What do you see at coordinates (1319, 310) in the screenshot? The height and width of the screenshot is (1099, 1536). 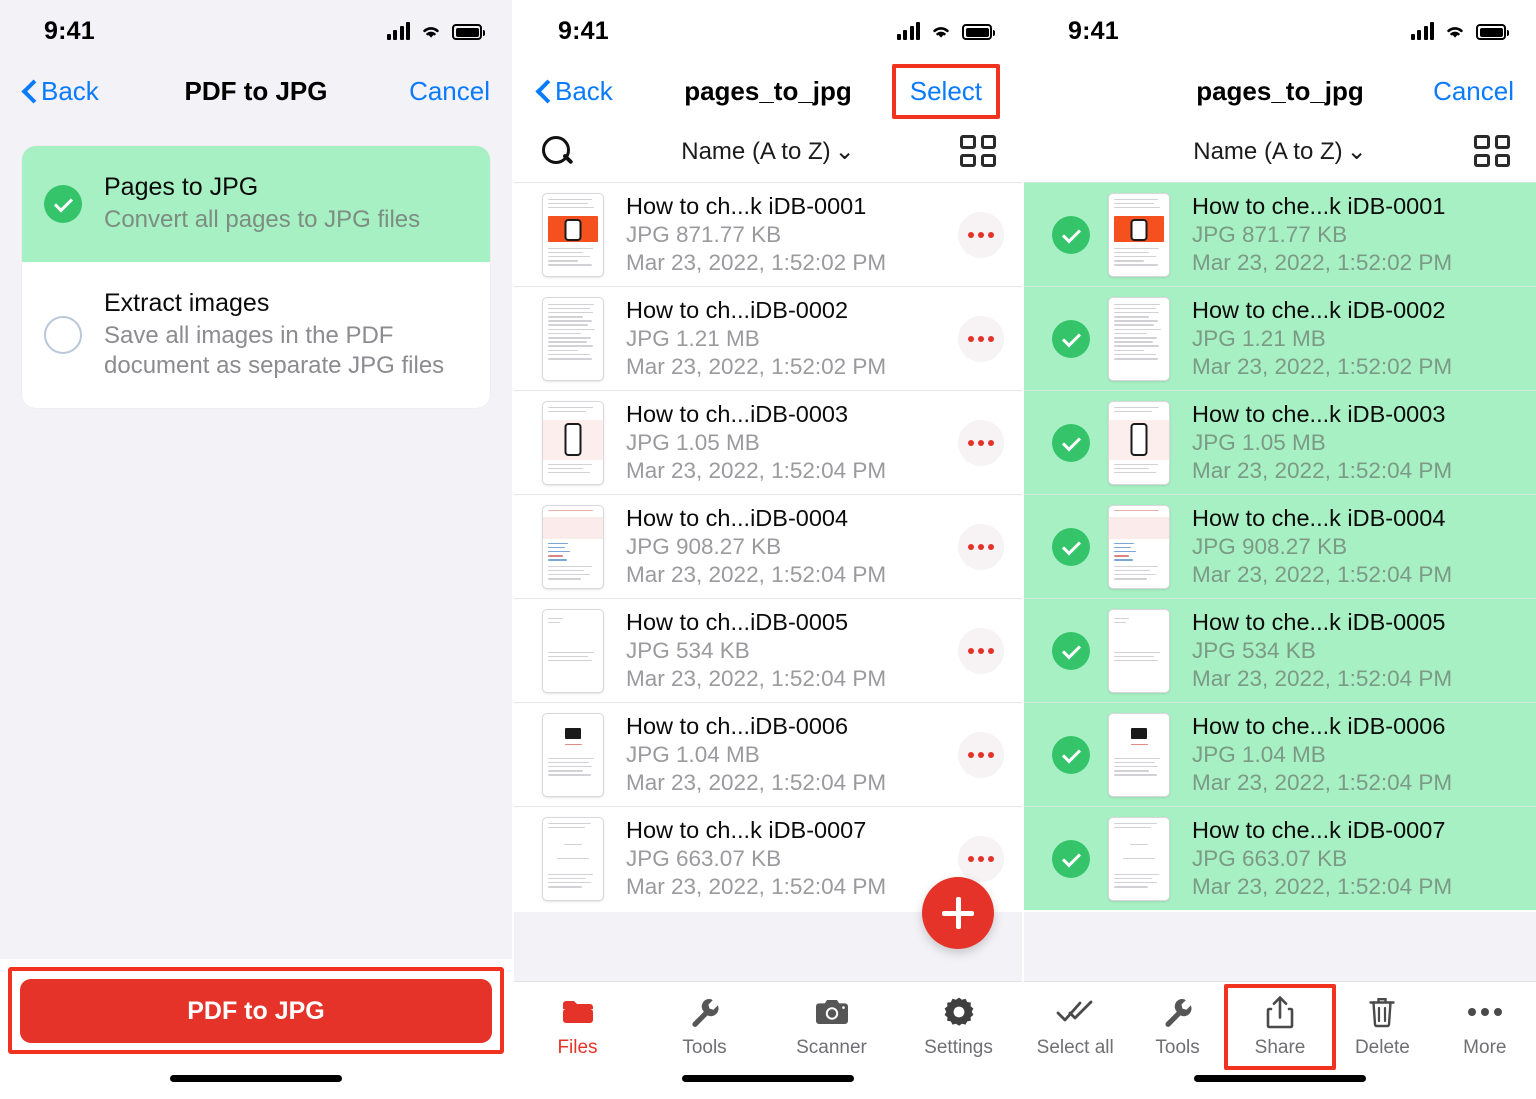 I see `file-name: How to che...k iDB-0002` at bounding box center [1319, 310].